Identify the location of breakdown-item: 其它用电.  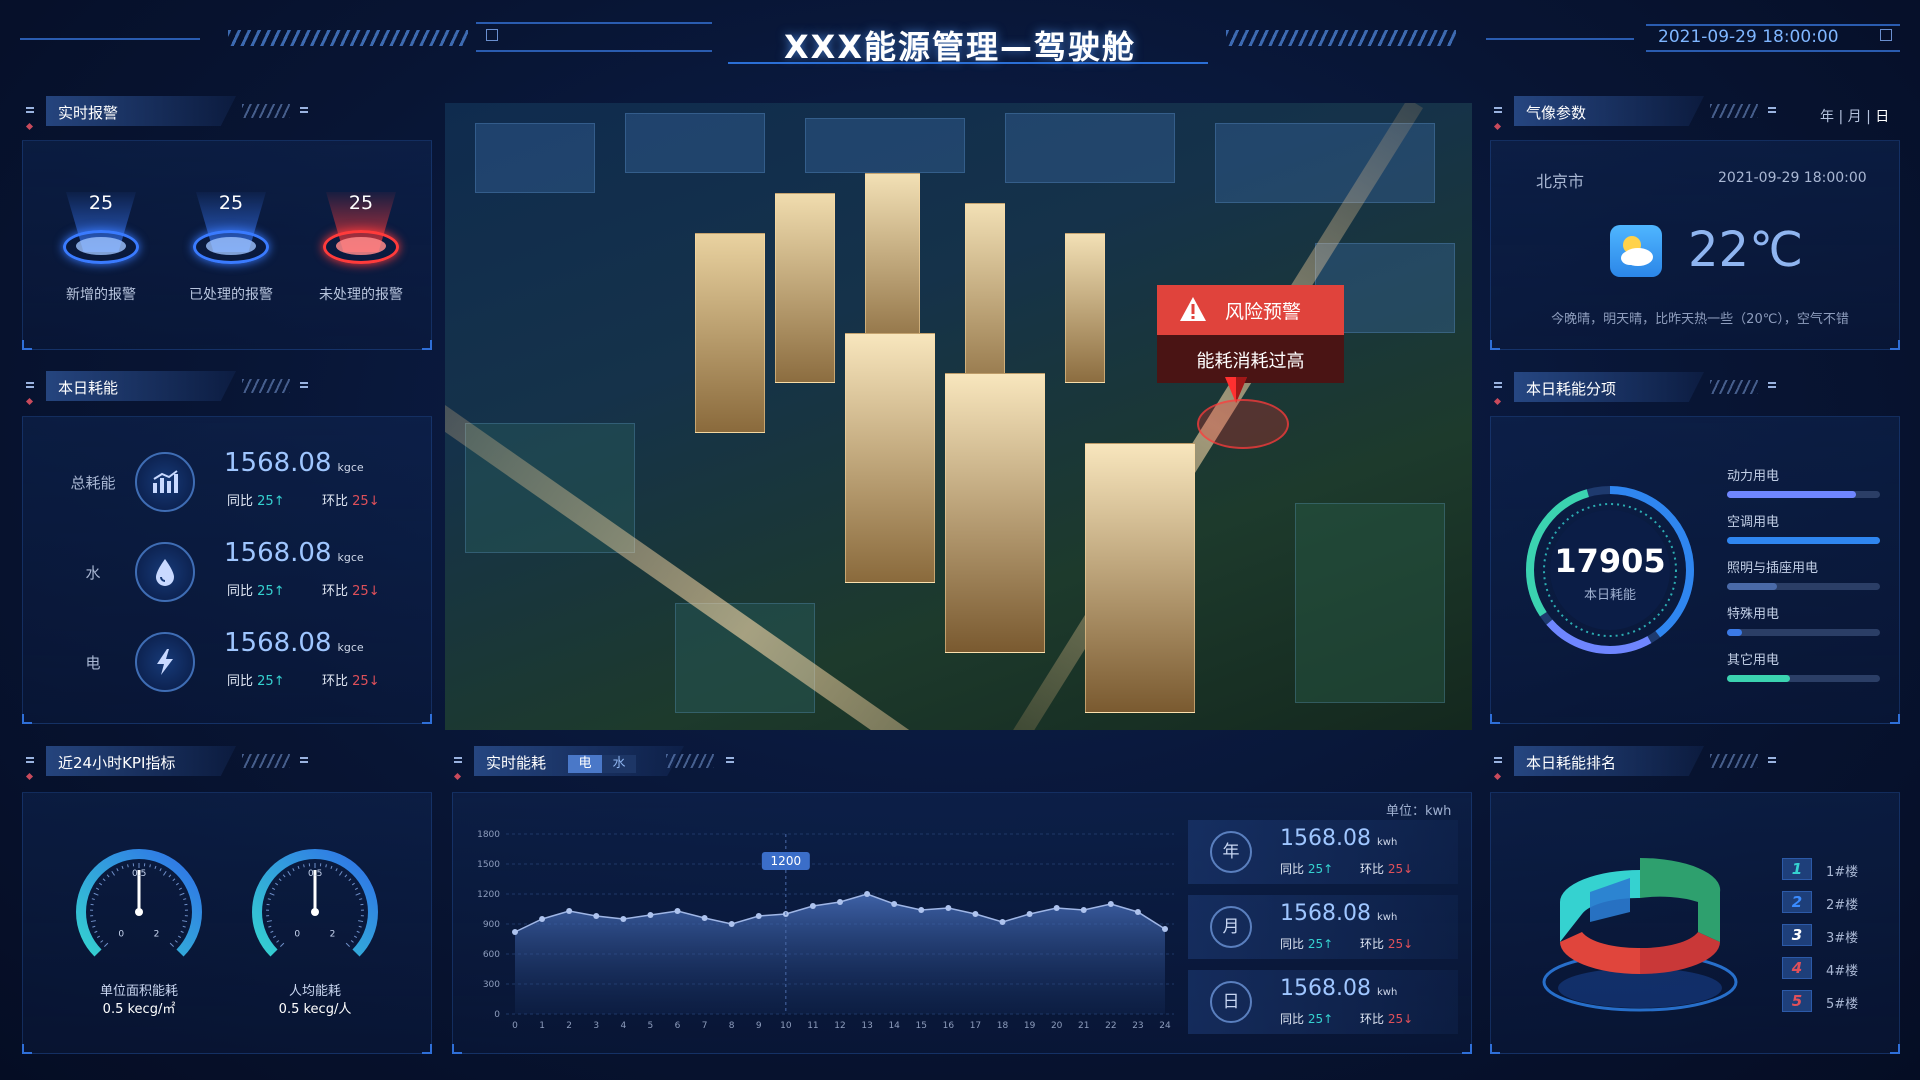
(1803, 665).